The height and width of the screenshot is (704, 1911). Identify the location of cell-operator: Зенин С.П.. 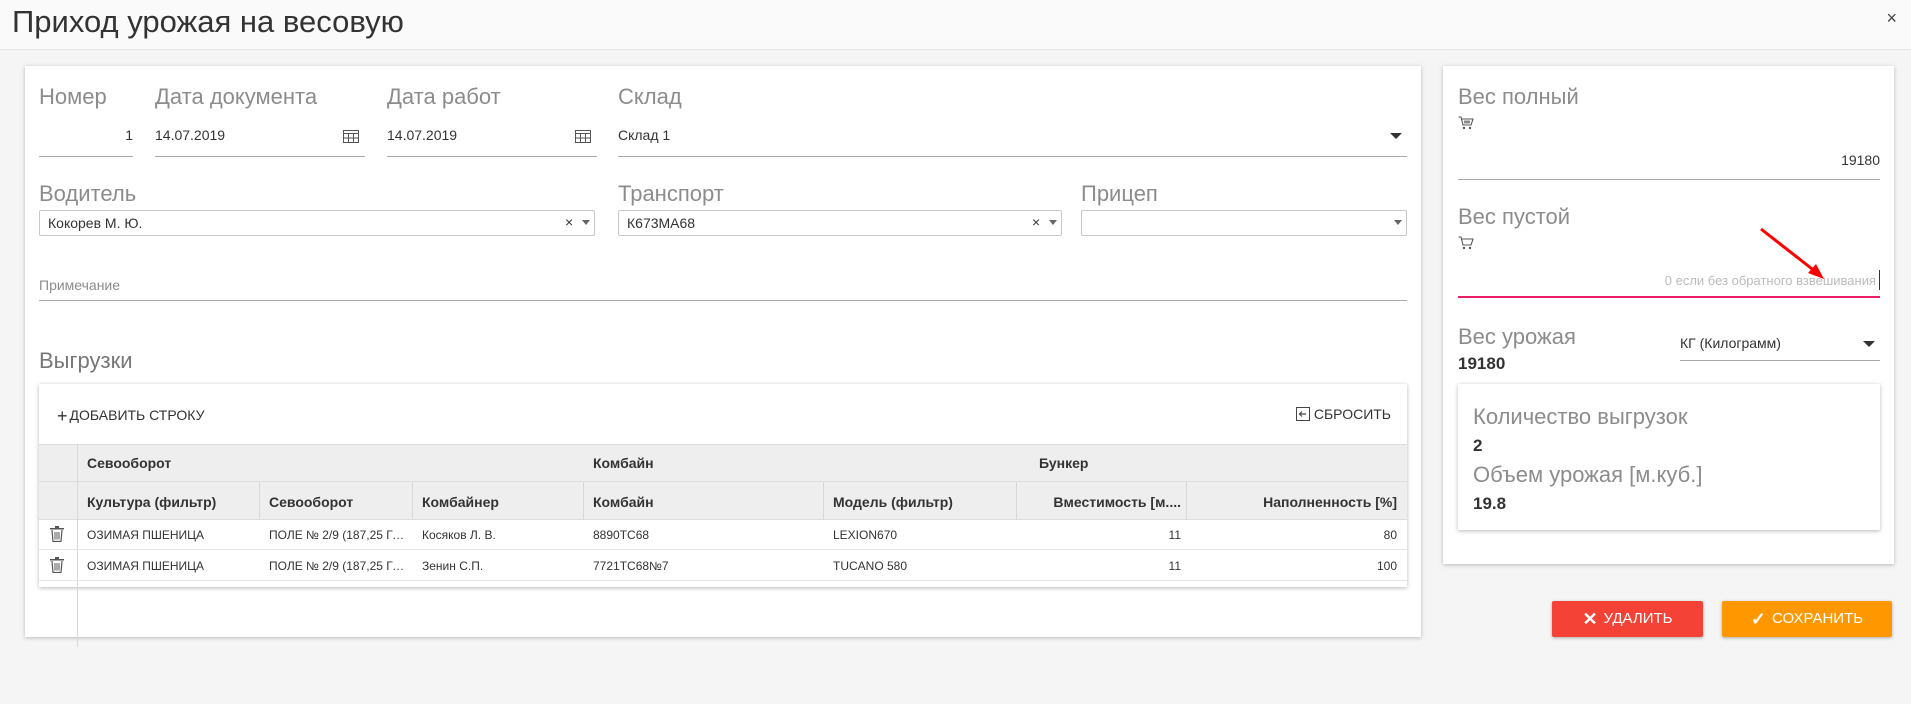
(453, 566).